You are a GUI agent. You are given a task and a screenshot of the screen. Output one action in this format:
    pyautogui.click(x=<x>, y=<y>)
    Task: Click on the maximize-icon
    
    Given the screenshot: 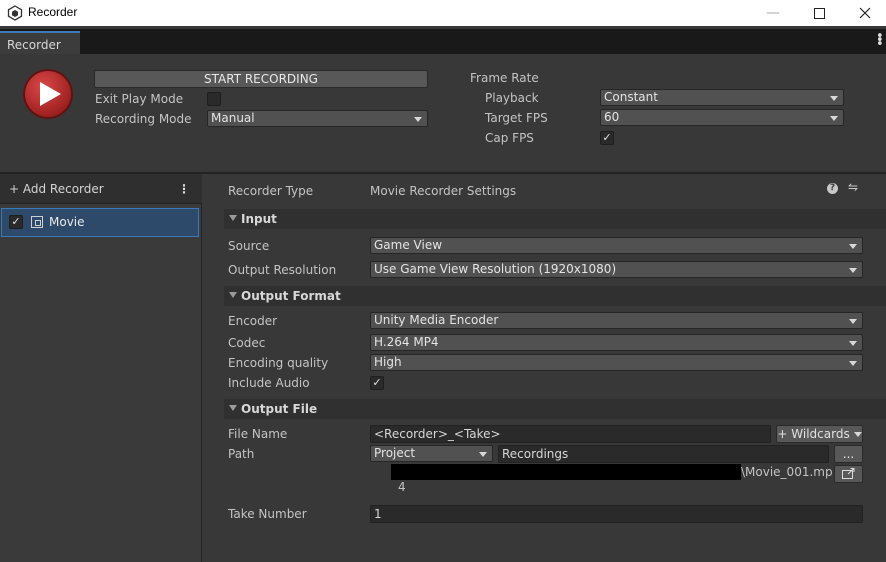 What is the action you would take?
    pyautogui.click(x=819, y=13)
    